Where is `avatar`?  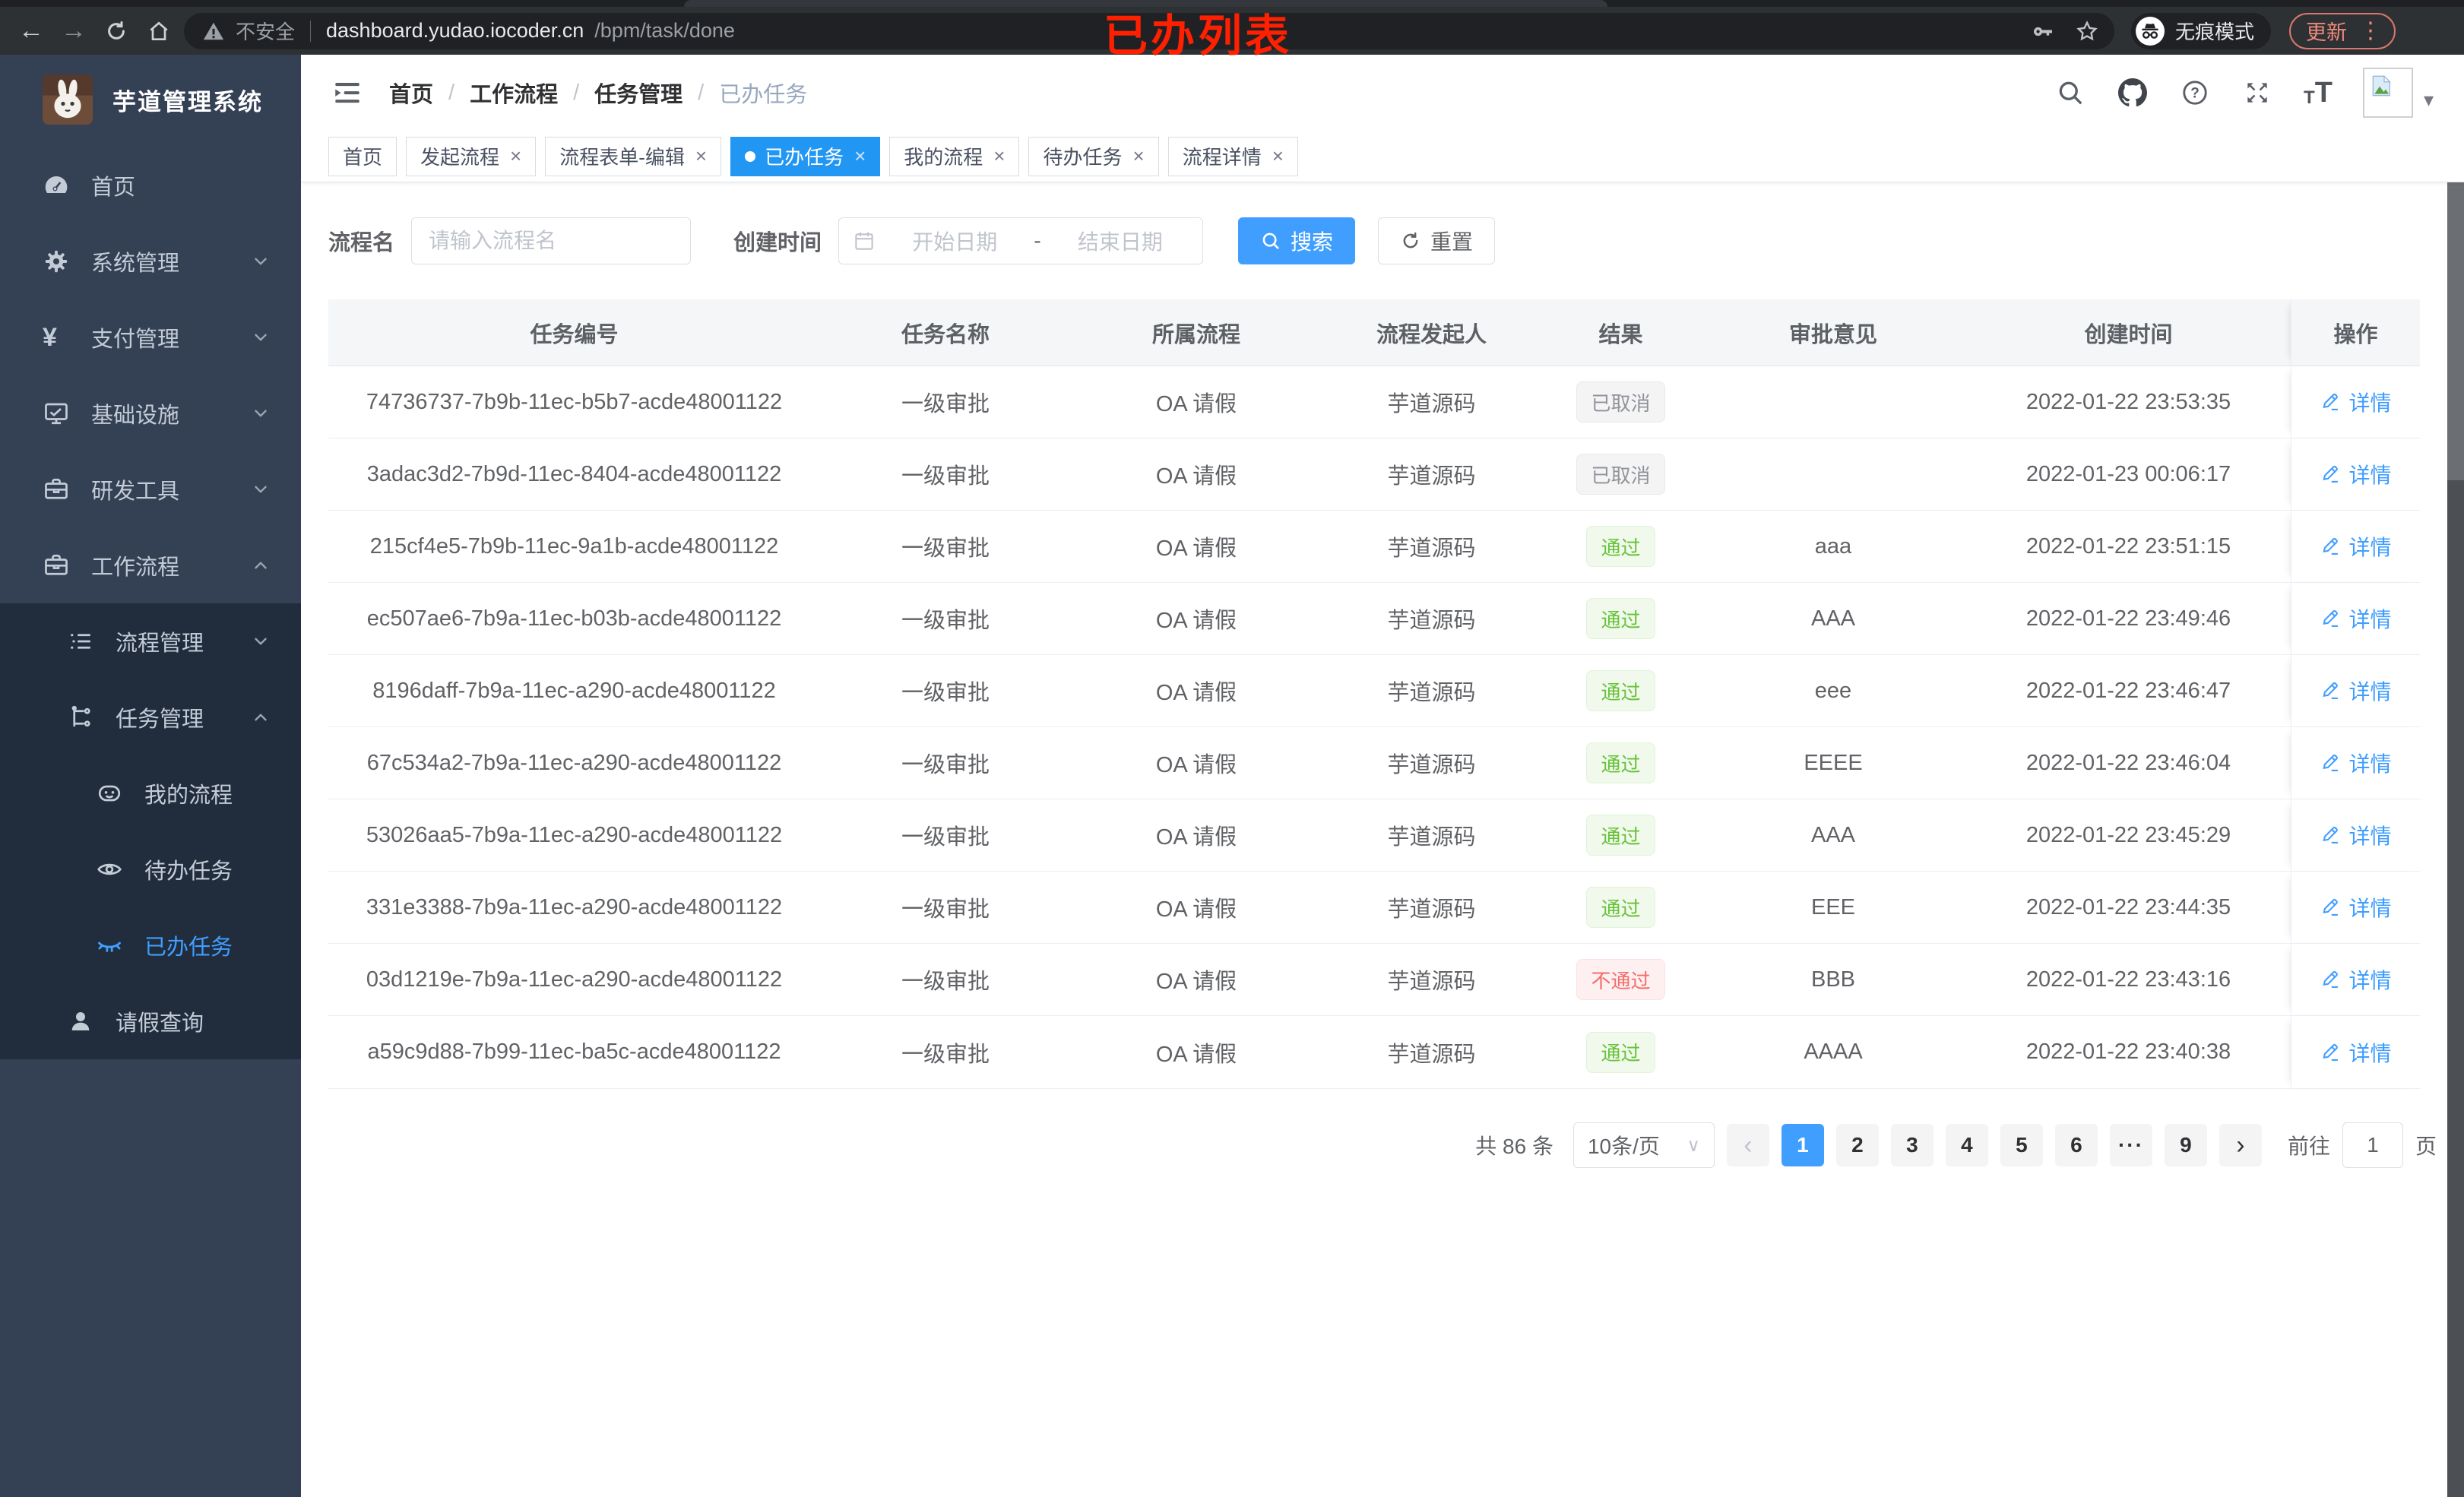
avatar is located at coordinates (2387, 93).